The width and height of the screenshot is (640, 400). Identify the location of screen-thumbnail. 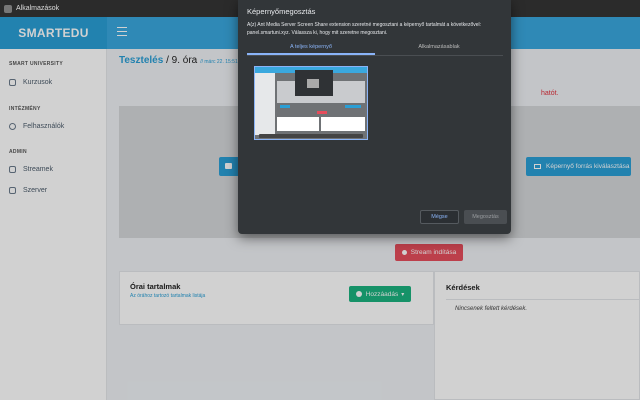
(311, 103).